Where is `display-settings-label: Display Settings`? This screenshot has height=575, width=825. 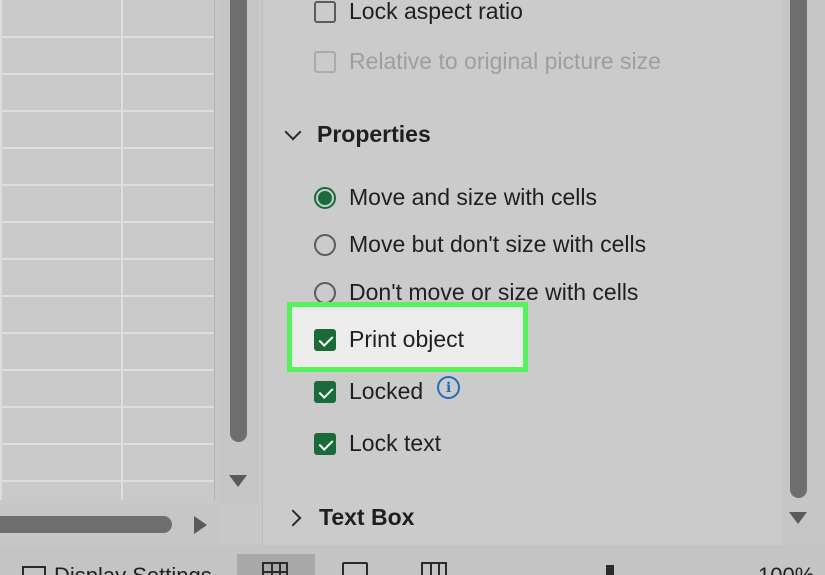 display-settings-label: Display Settings is located at coordinates (133, 569).